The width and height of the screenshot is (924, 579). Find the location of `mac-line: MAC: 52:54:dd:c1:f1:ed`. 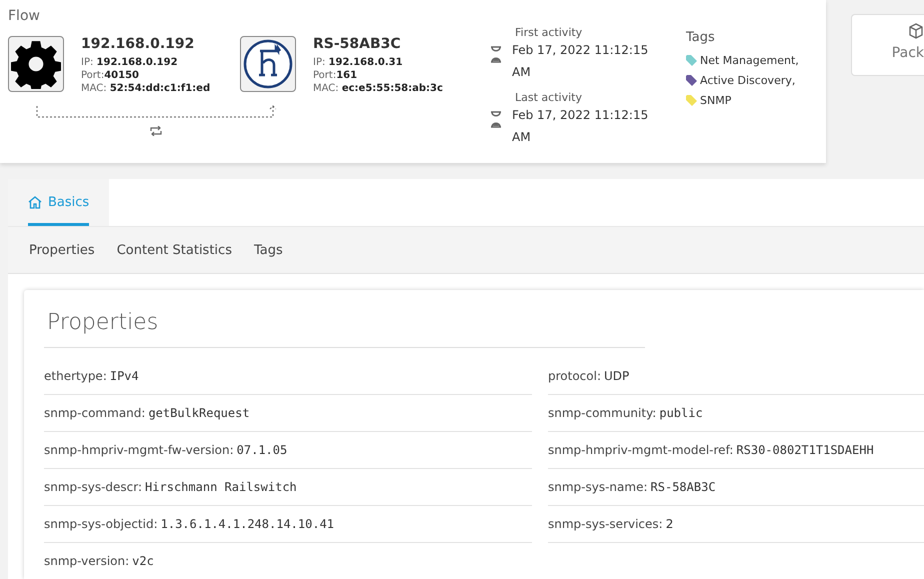

mac-line: MAC: 52:54:dd:c1:f1:ed is located at coordinates (145, 88).